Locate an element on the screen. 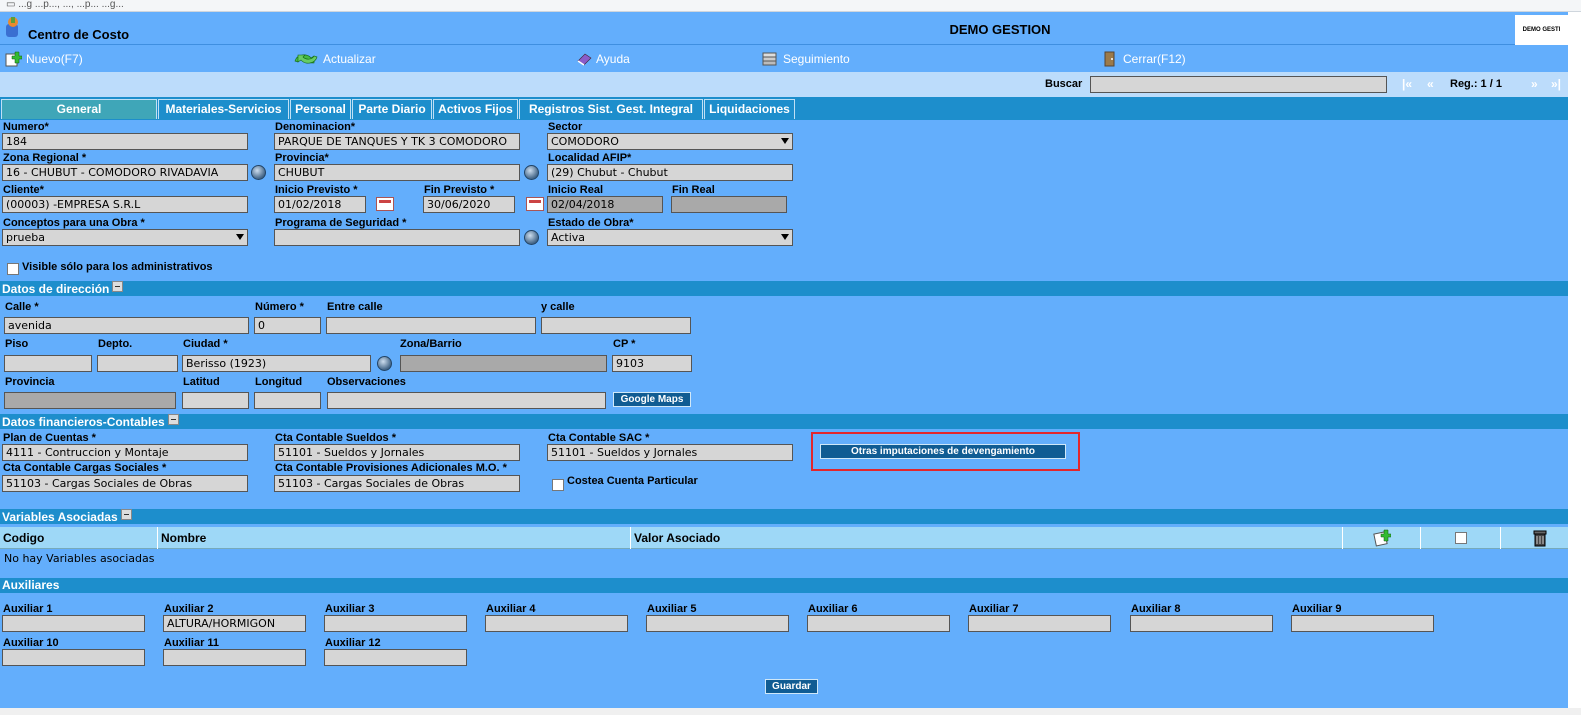  auxiliar-3-field is located at coordinates (395, 623).